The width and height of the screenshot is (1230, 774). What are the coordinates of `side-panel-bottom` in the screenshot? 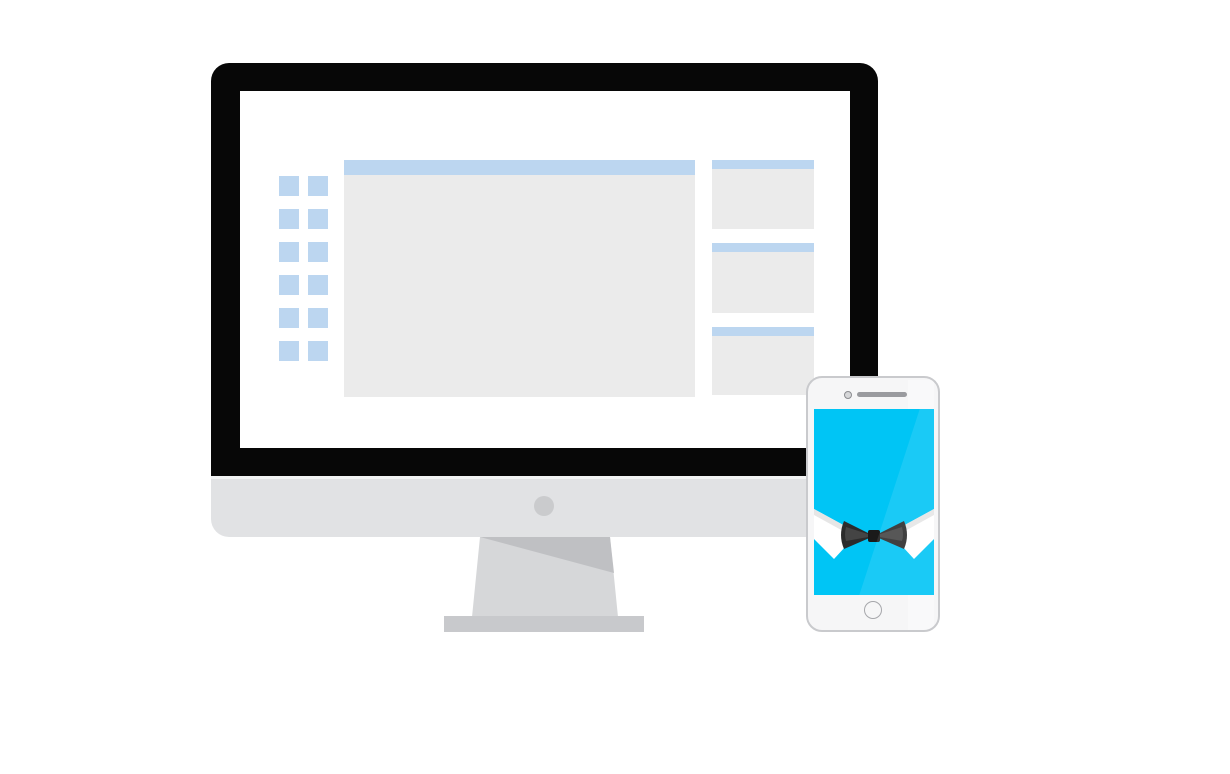 It's located at (763, 361).